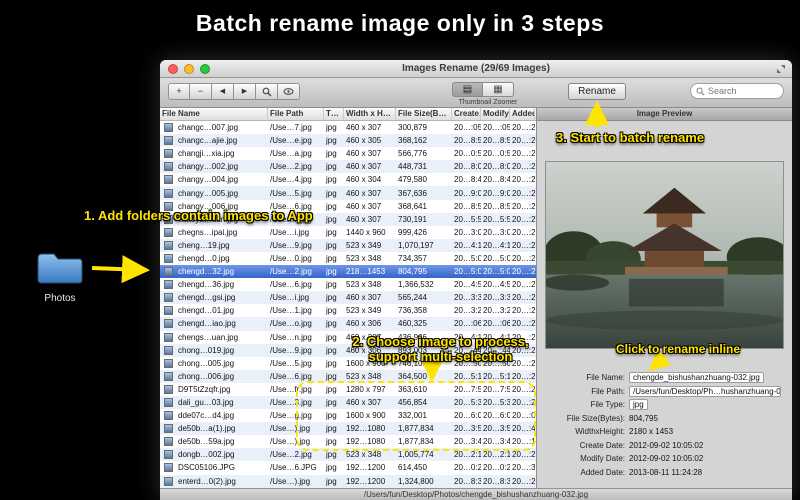 This screenshot has height=500, width=800. I want to click on cell-created: 20…0:22, so click(467, 468).